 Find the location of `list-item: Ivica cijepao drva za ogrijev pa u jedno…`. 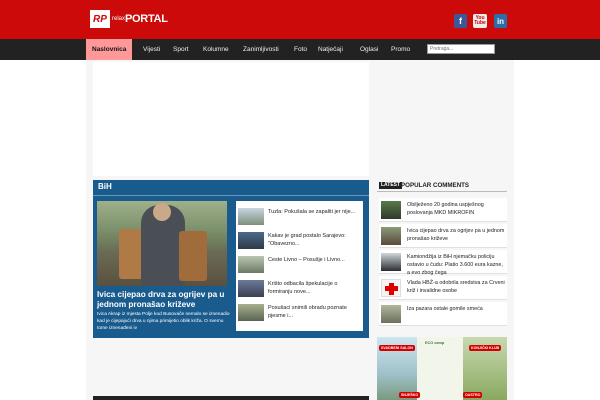

list-item: Ivica cijepao drva za ogrijev pa u jedno… is located at coordinates (443, 236).